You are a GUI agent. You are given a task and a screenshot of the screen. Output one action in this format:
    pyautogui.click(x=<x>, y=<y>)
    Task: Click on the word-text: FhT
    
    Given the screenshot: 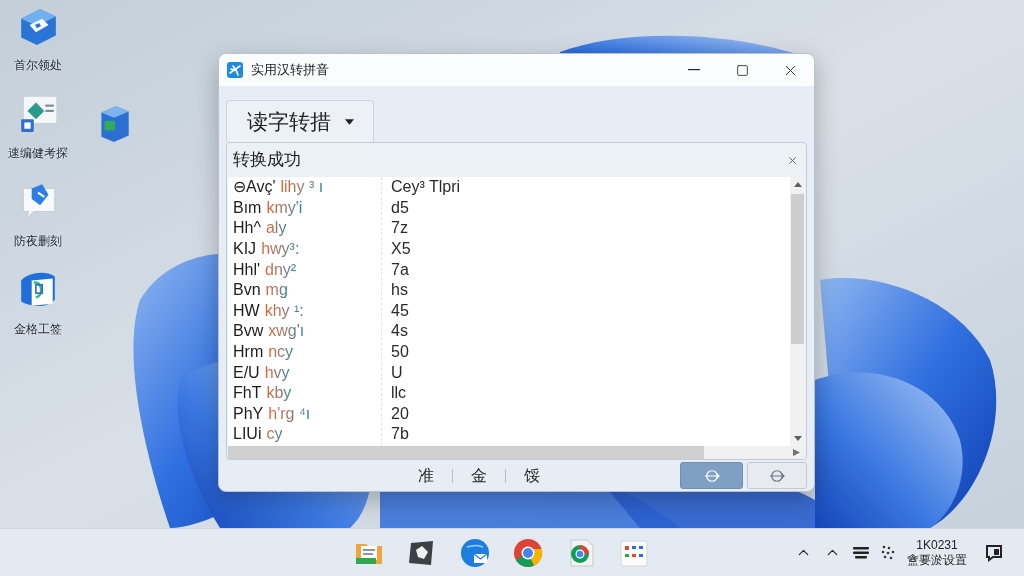 What is the action you would take?
    pyautogui.click(x=247, y=393)
    